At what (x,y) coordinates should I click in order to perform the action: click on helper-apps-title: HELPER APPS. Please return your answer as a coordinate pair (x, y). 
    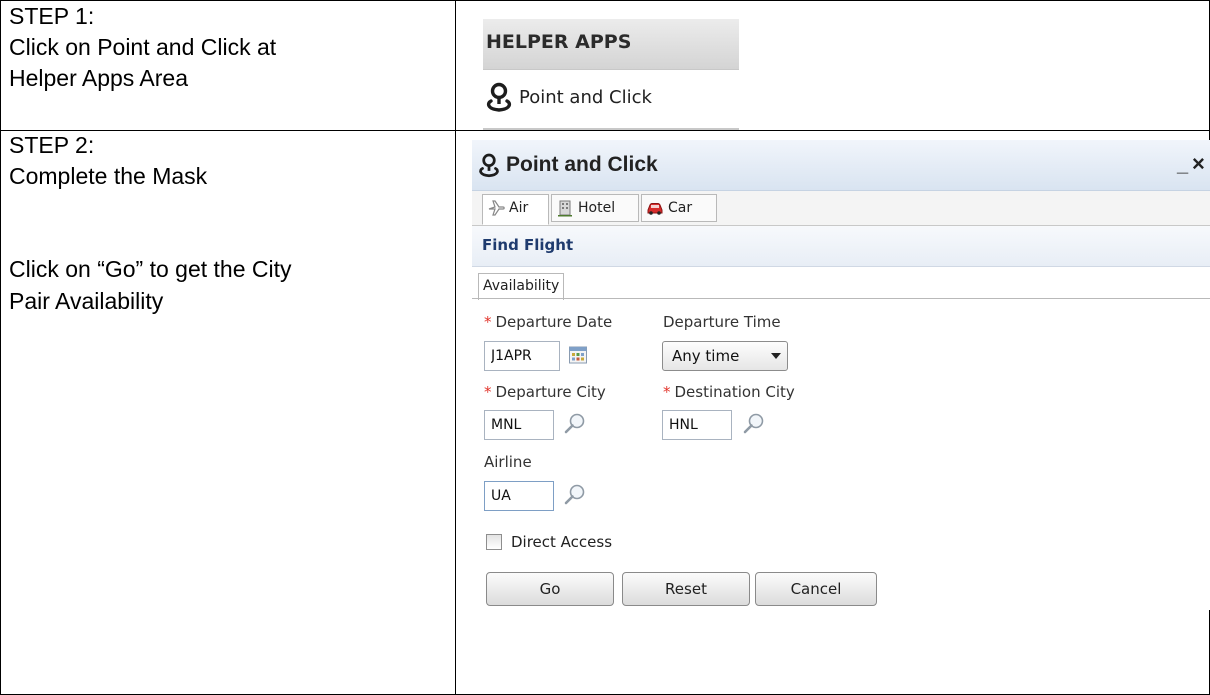
    Looking at the image, I should click on (559, 42).